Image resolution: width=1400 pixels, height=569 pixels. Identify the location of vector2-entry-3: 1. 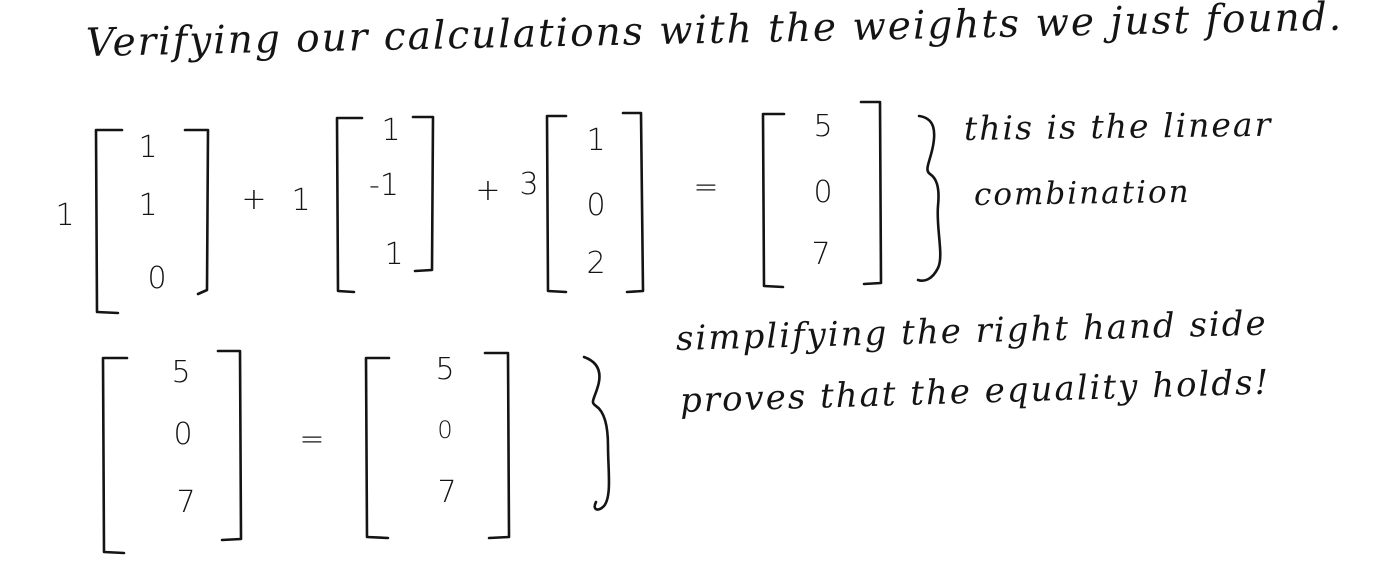
(394, 254).